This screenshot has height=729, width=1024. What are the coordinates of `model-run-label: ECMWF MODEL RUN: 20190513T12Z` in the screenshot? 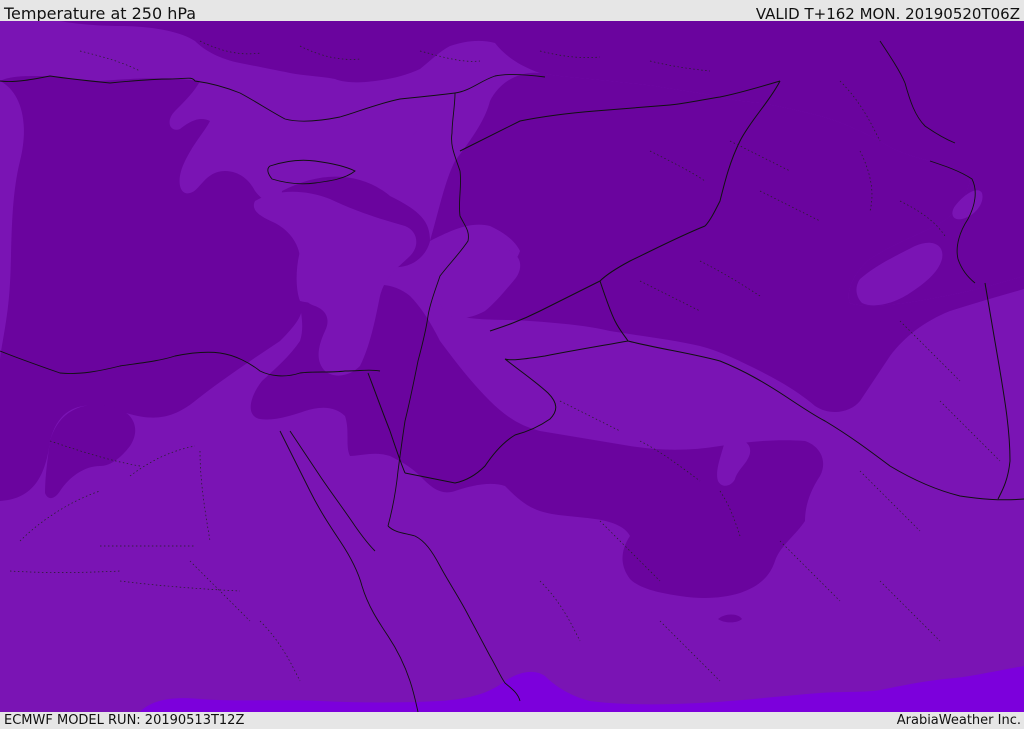 It's located at (124, 720).